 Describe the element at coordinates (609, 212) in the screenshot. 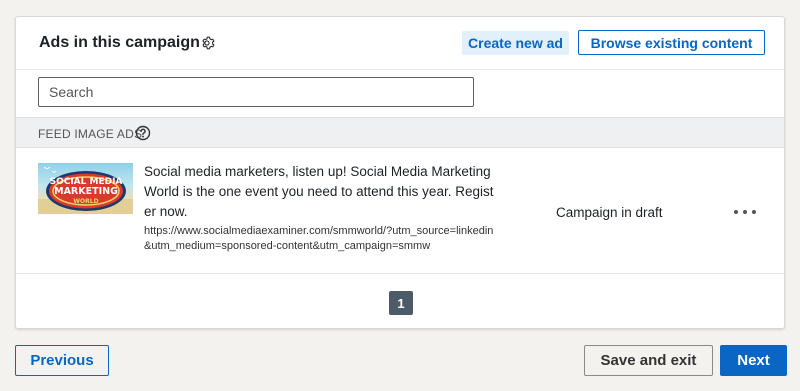

I see `ad-status: Campaign in draft` at that location.